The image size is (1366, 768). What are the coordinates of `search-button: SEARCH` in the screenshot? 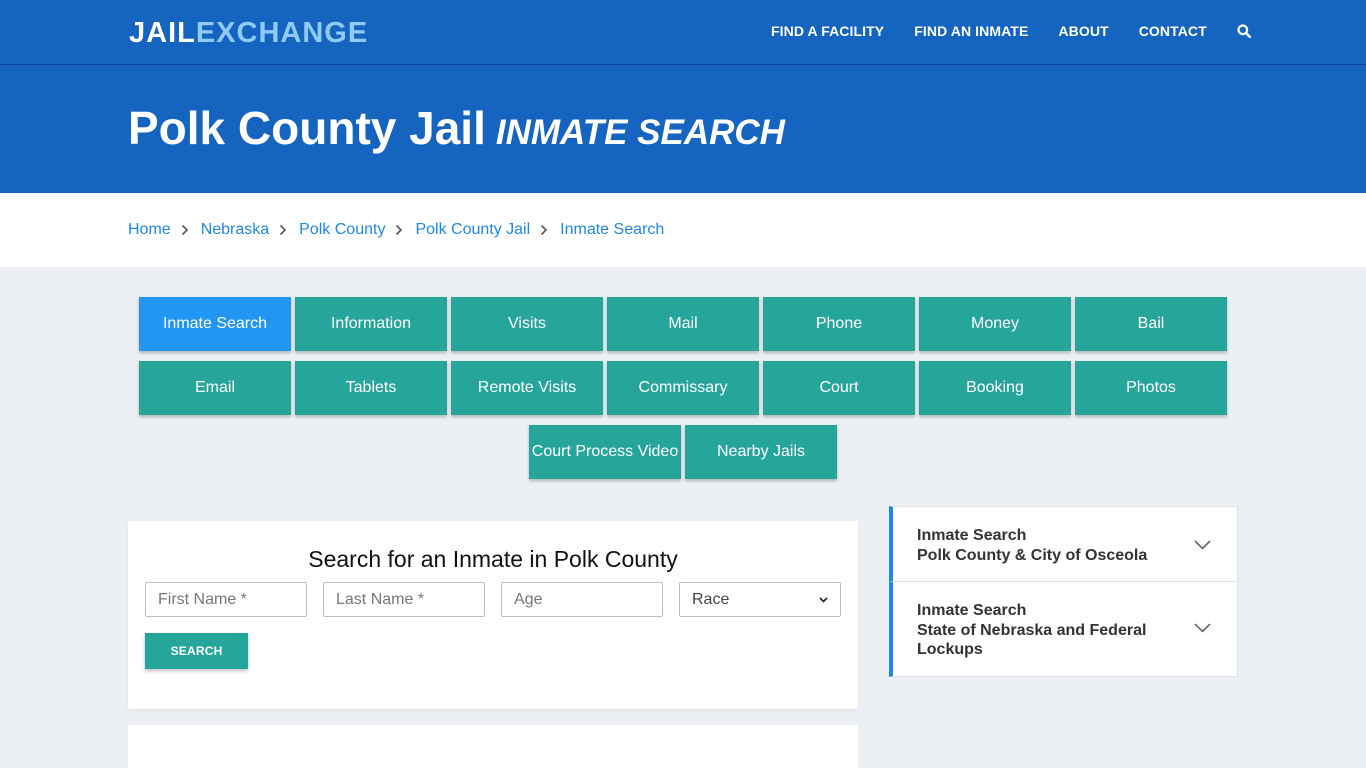 It's located at (196, 651).